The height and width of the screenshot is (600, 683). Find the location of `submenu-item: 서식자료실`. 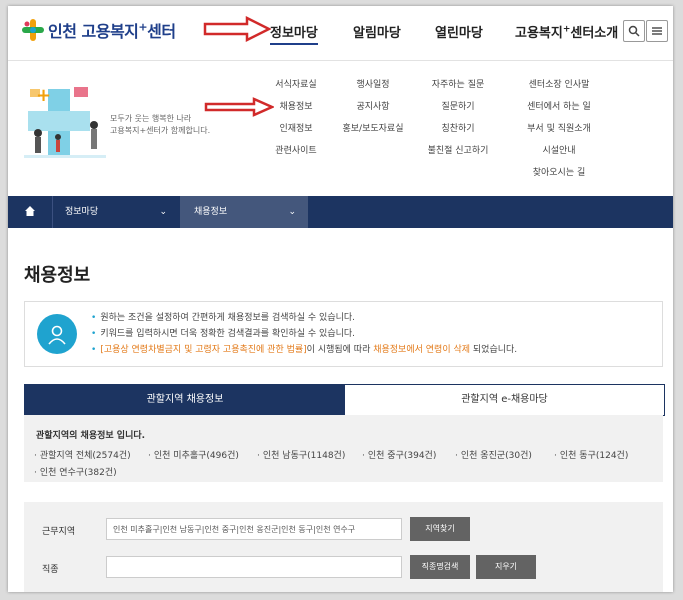

submenu-item: 서식자료실 is located at coordinates (296, 89).